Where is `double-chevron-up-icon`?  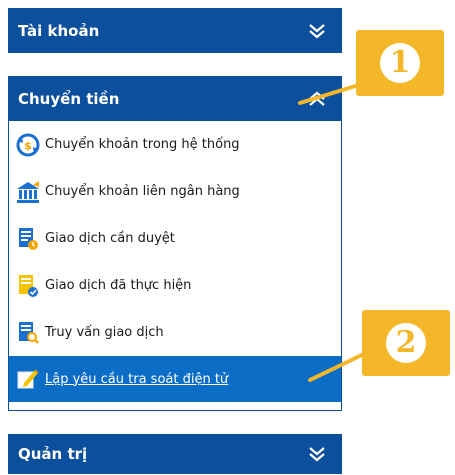
double-chevron-up-icon is located at coordinates (317, 99).